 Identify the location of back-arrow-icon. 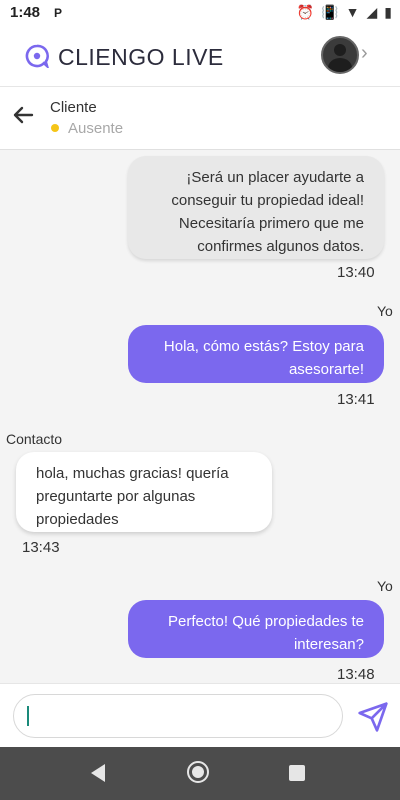
(23, 115).